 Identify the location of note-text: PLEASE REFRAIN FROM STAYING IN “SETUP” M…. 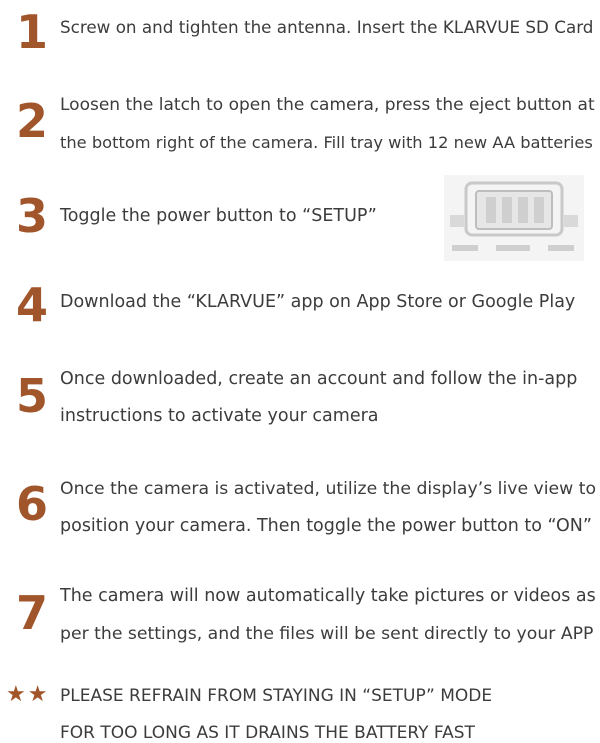
(276, 696).